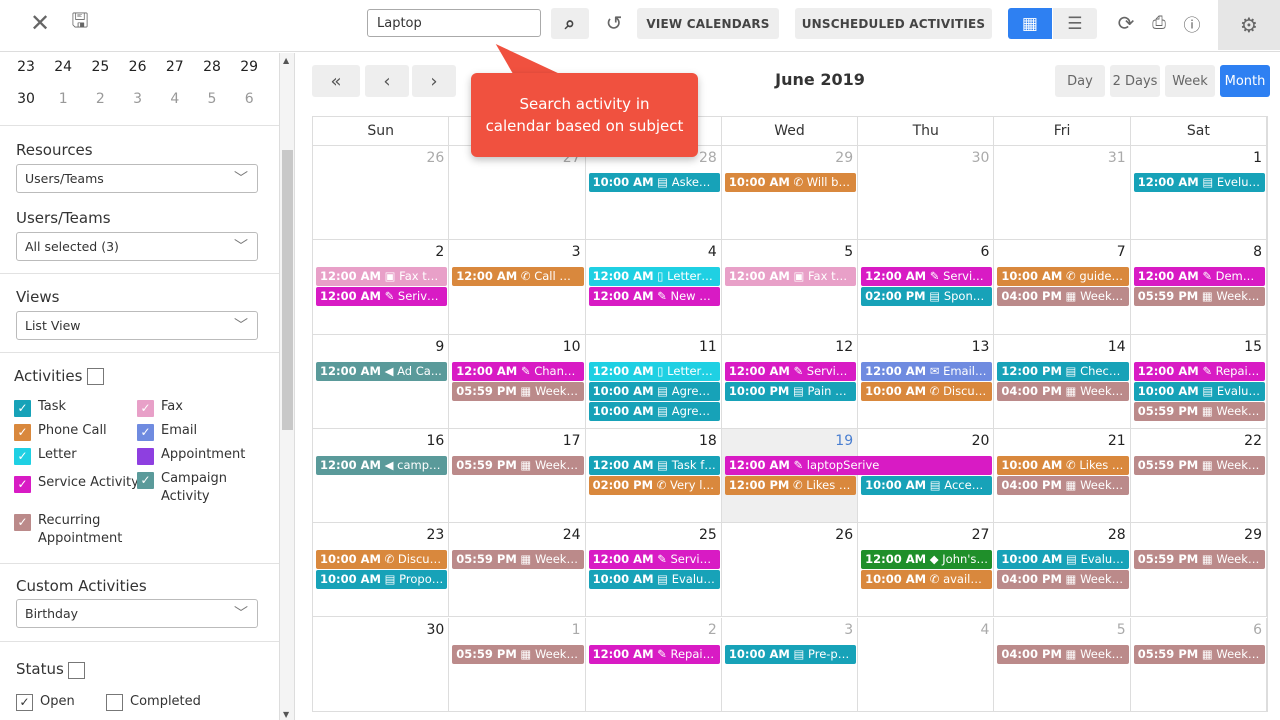 The image size is (1280, 720). I want to click on calendar-day-cell: 29, so click(1198, 570).